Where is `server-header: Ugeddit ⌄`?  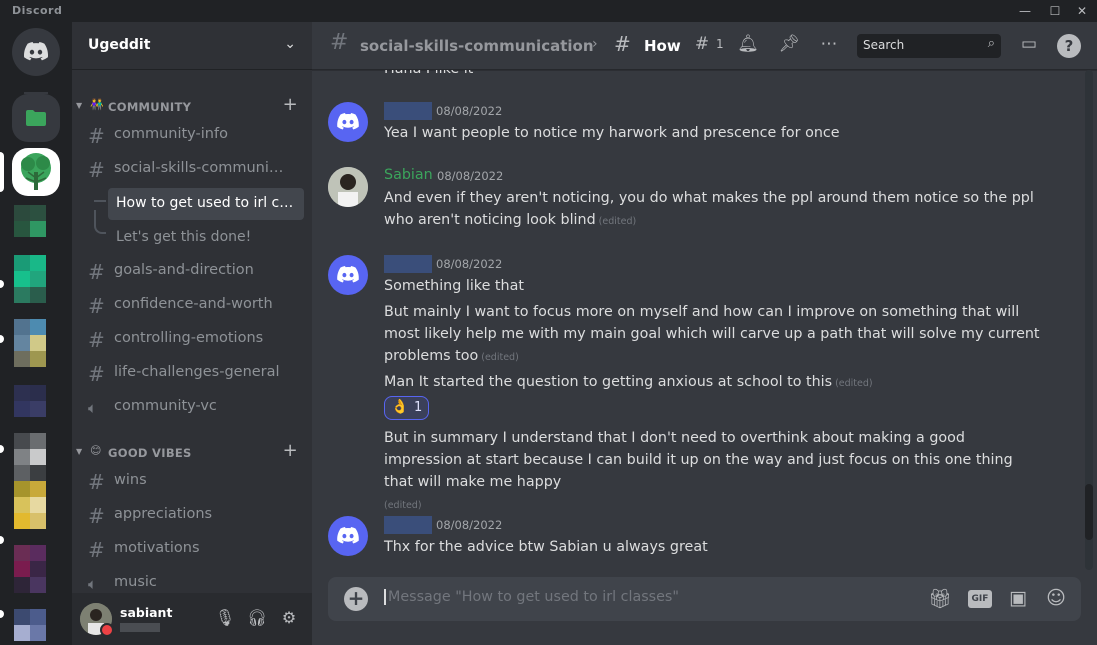
server-header: Ugeddit ⌄ is located at coordinates (192, 46).